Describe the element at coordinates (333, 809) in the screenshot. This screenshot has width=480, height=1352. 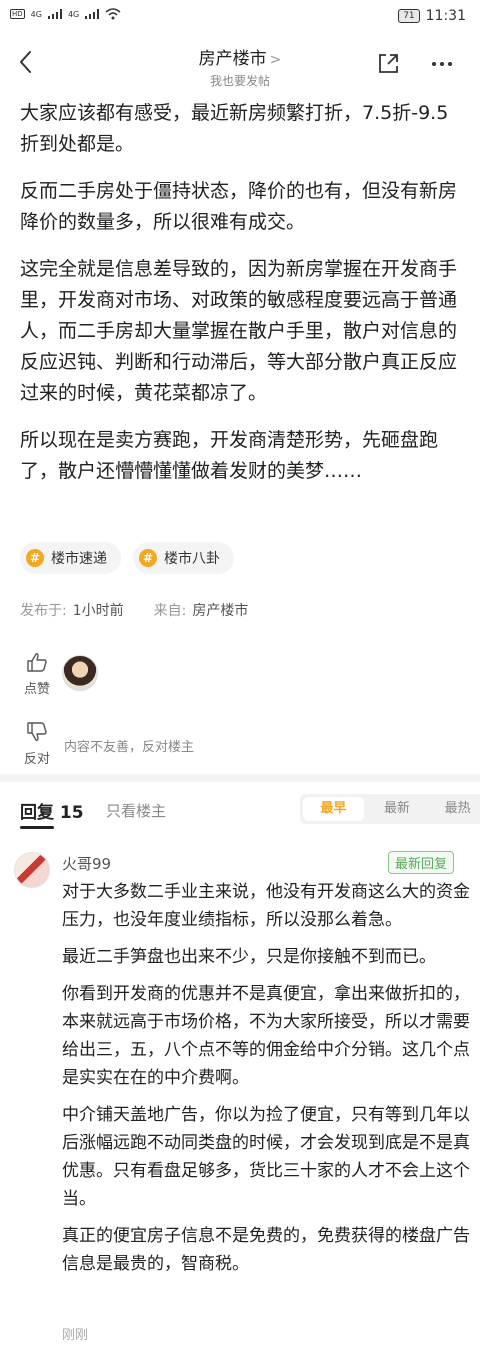
I see `sort-earliest: 最早` at that location.